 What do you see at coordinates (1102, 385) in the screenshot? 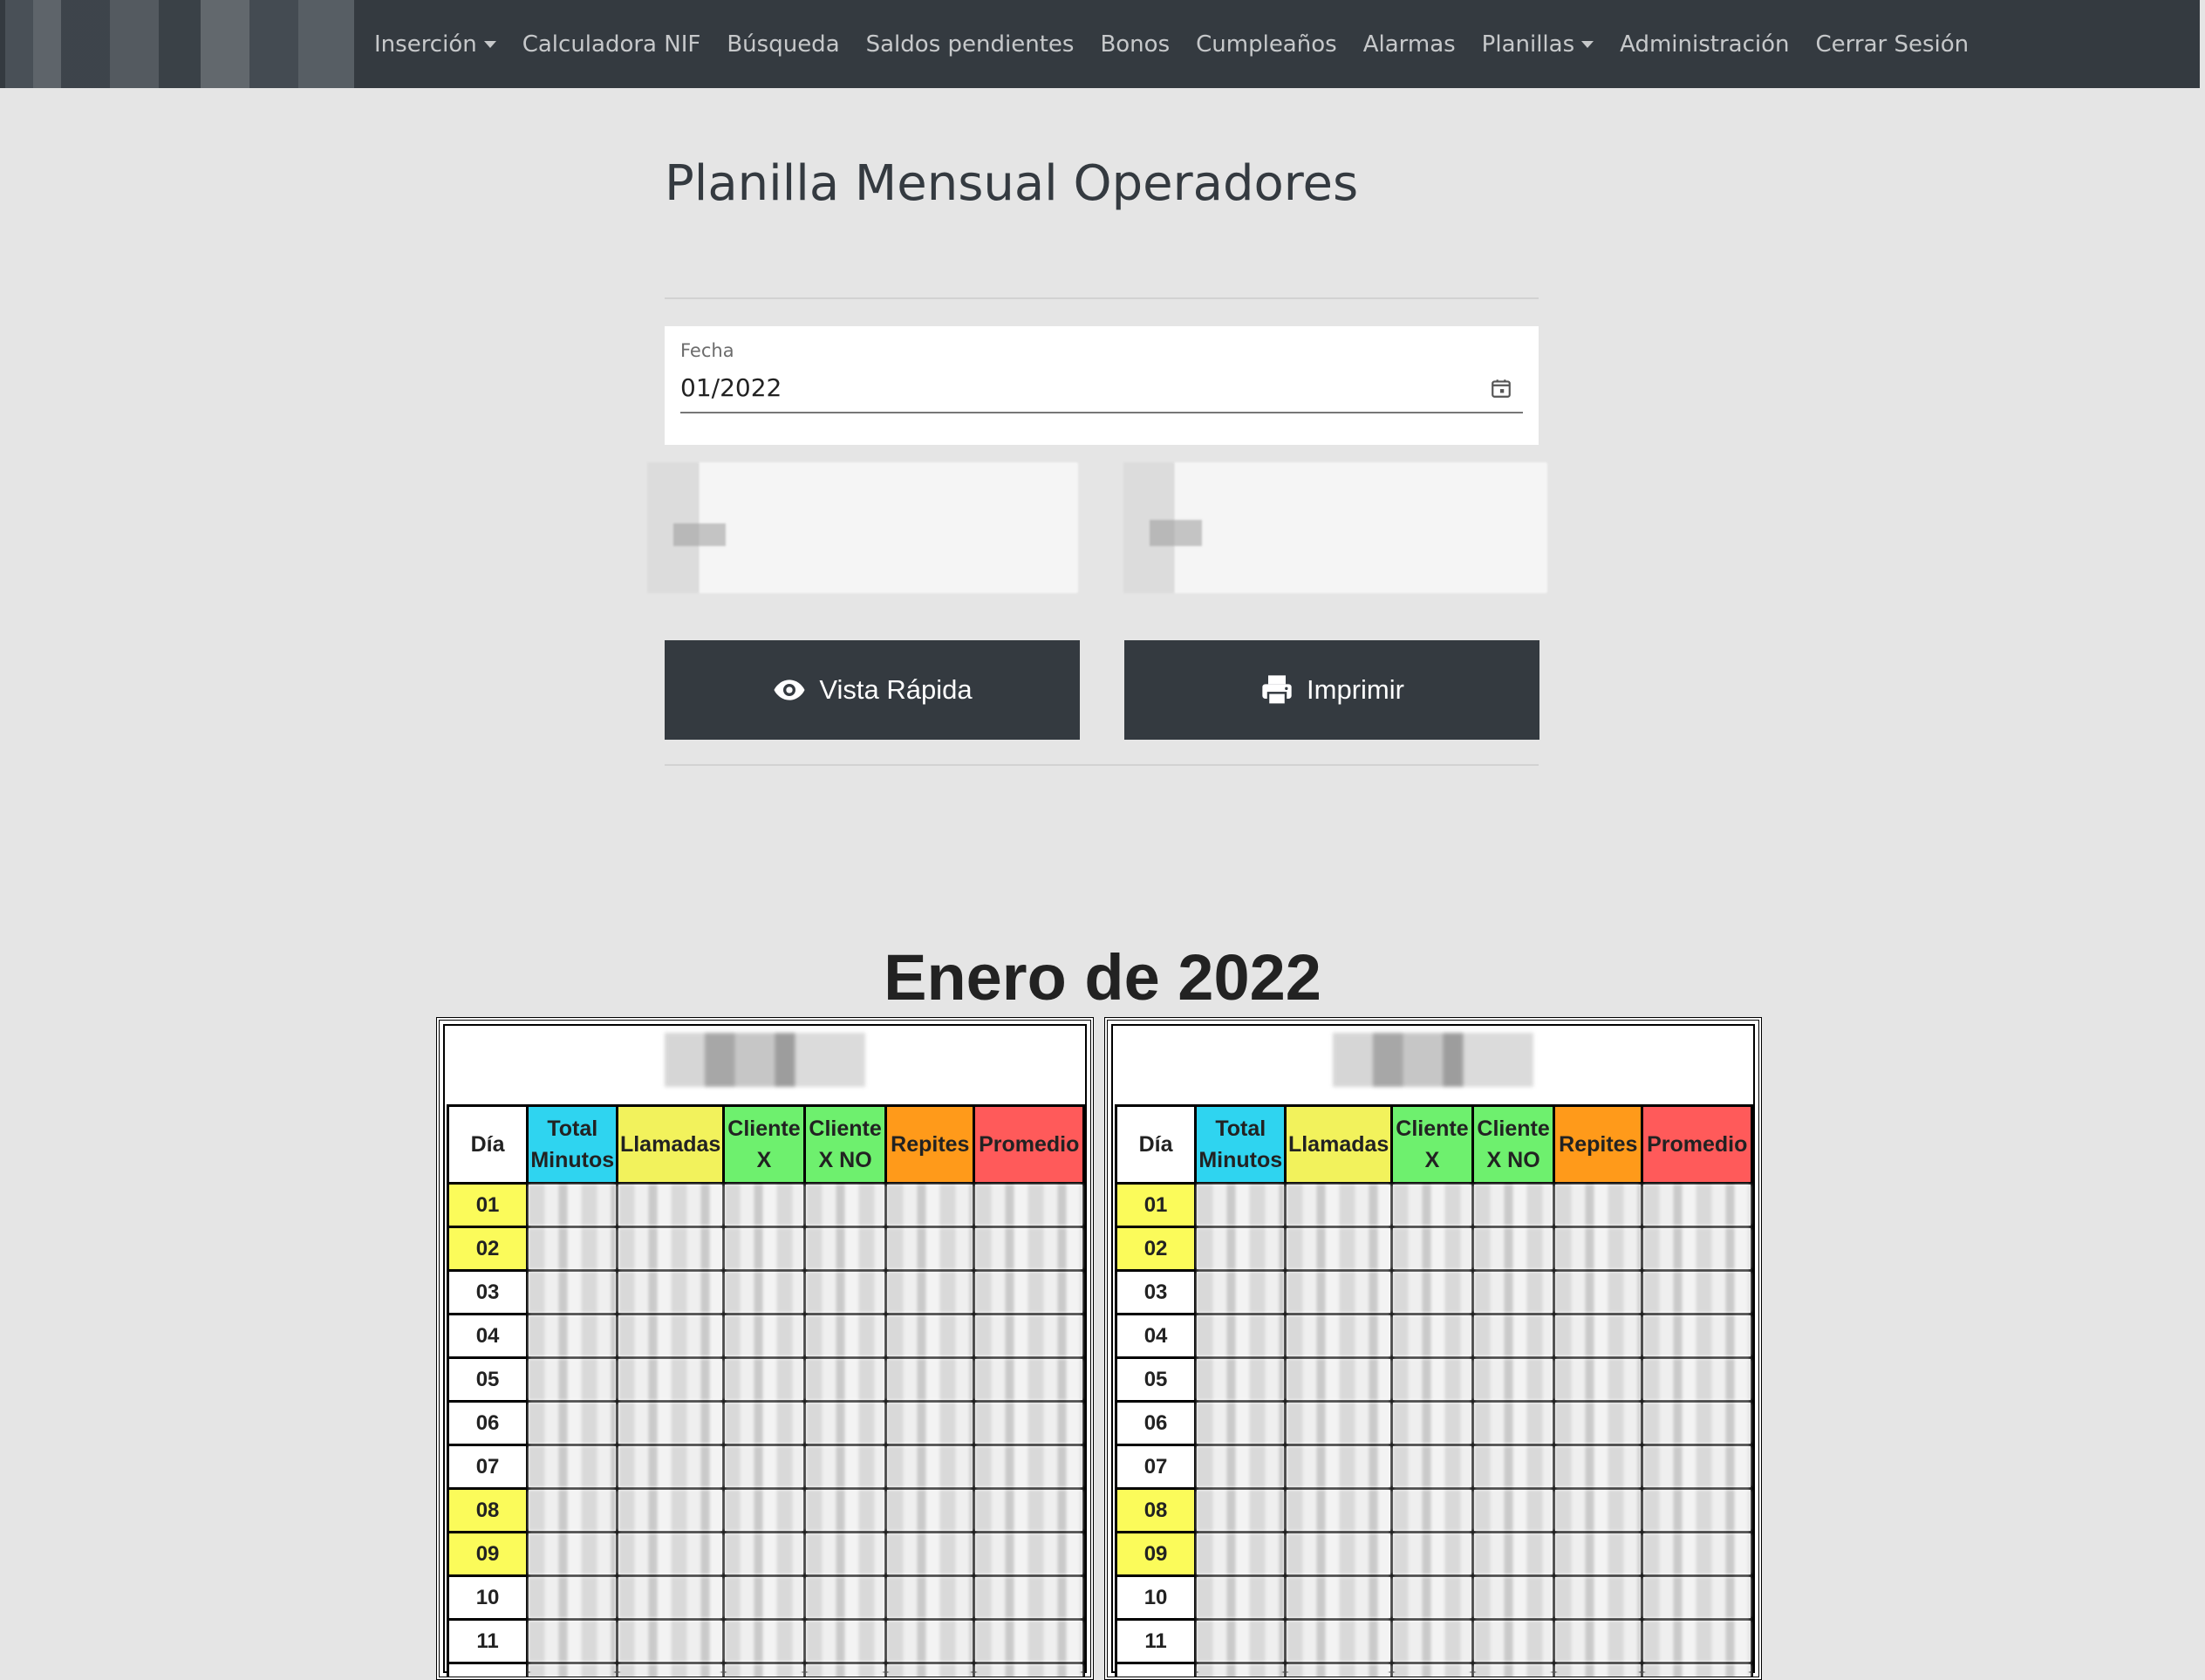
I see `date-field: Fecha 01/2022` at bounding box center [1102, 385].